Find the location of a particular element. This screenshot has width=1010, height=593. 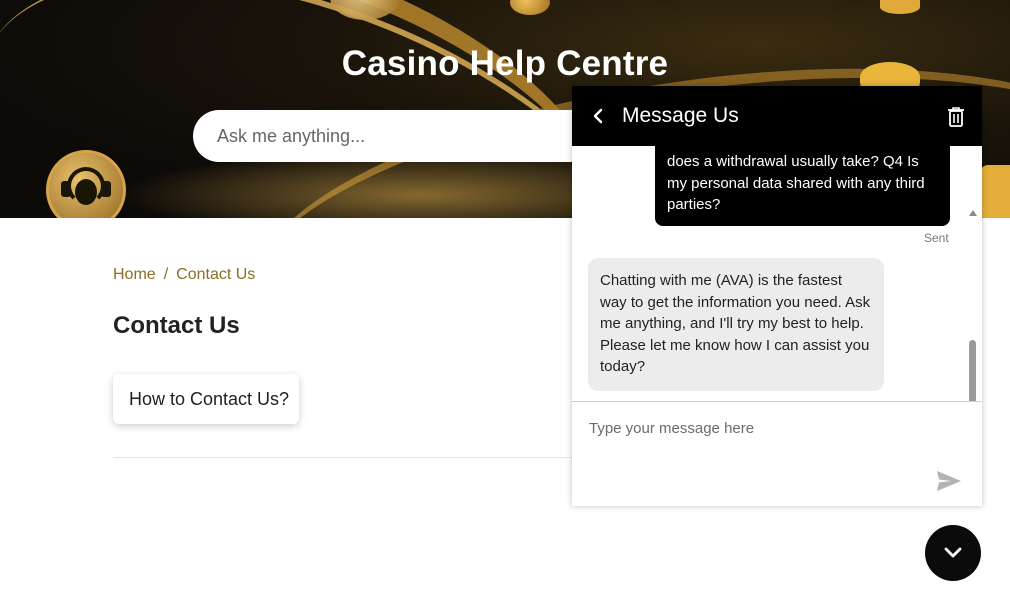

sent-status: Sent is located at coordinates (936, 238).